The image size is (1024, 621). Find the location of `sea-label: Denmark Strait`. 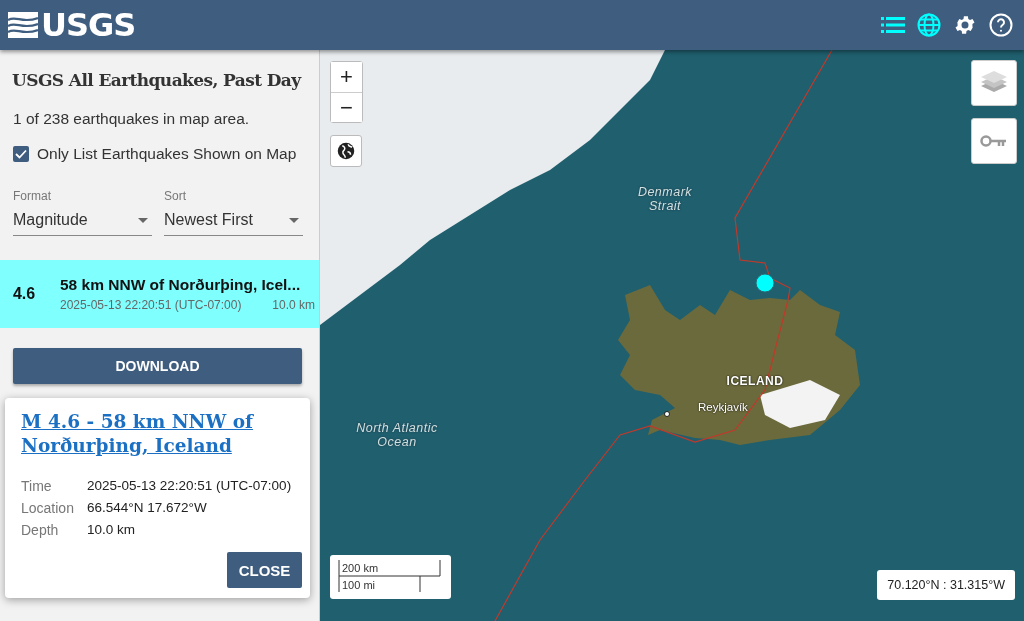

sea-label: Denmark Strait is located at coordinates (665, 200).